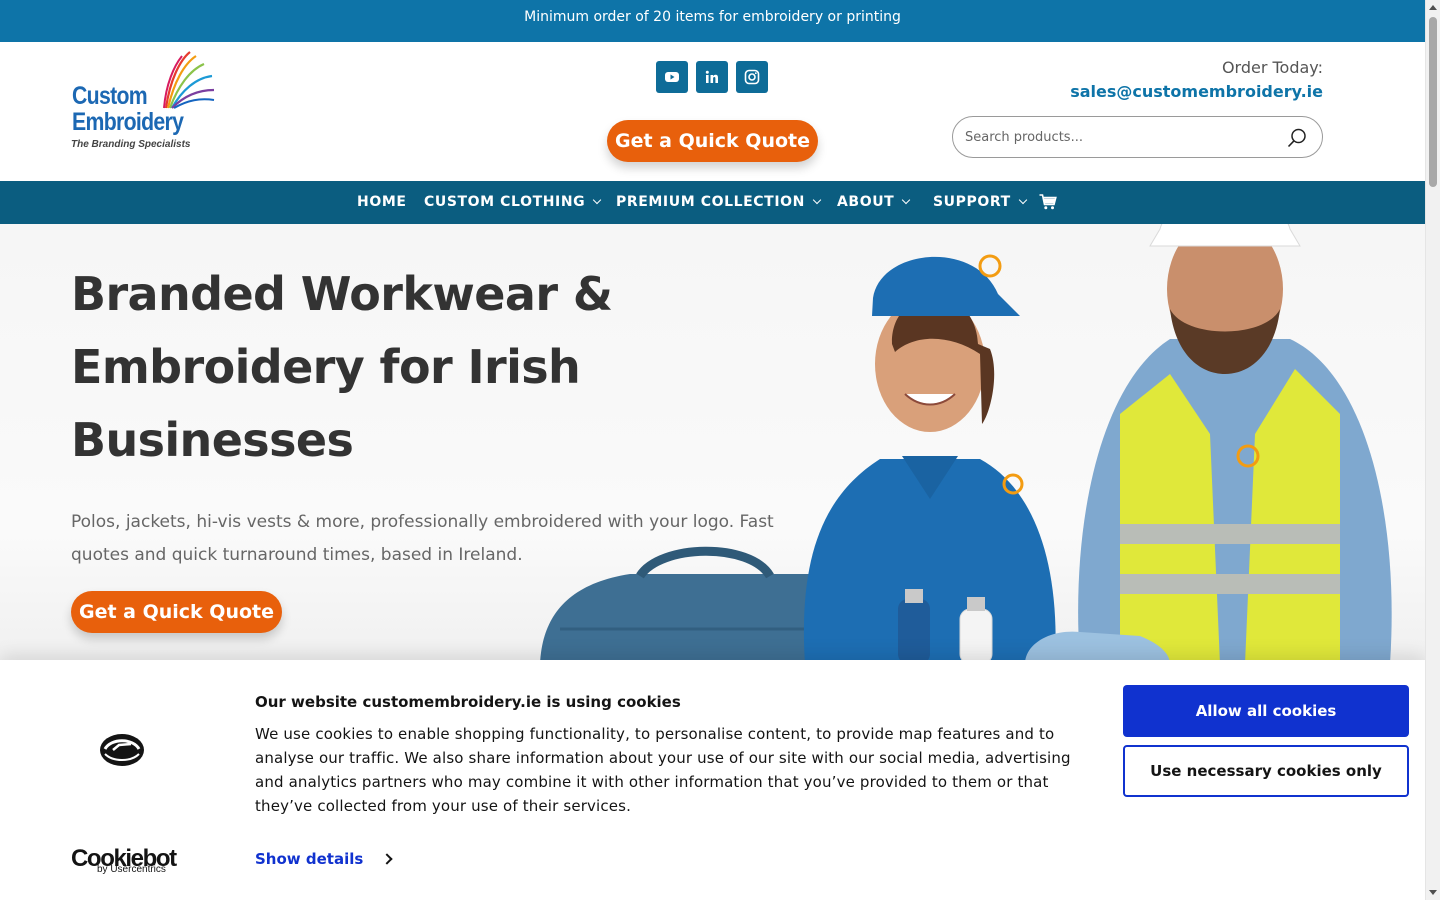 This screenshot has width=1440, height=900. I want to click on nav-label: HOME, so click(382, 202).